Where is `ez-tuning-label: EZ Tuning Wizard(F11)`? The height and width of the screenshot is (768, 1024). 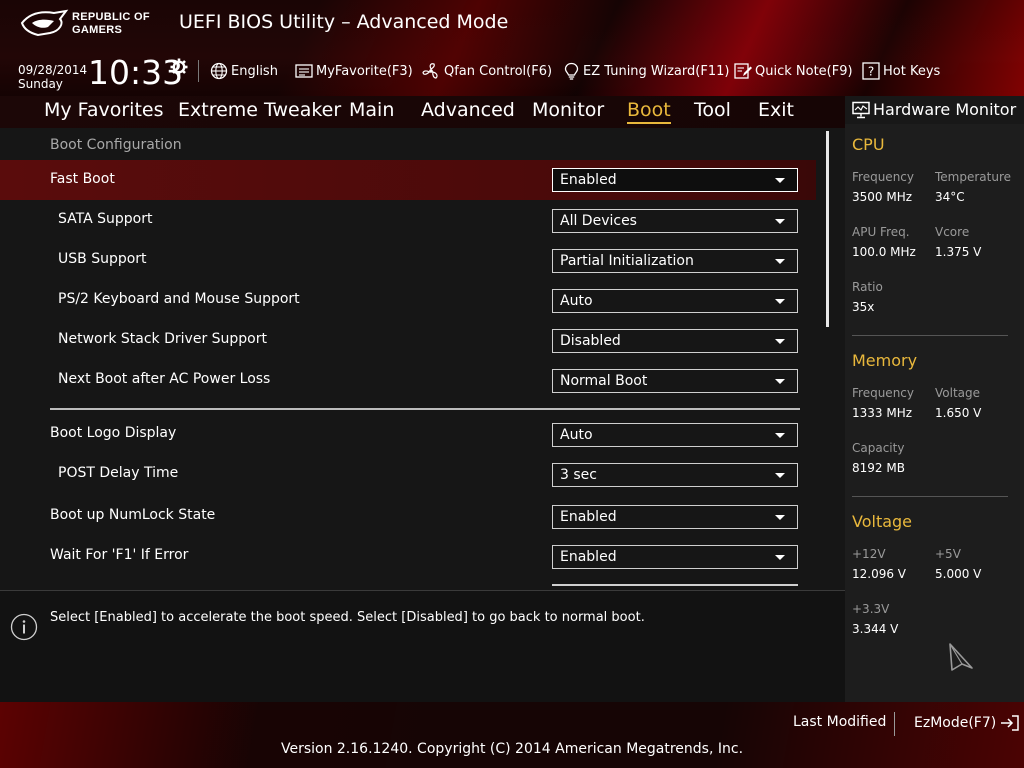
ez-tuning-label: EZ Tuning Wizard(F11) is located at coordinates (656, 71).